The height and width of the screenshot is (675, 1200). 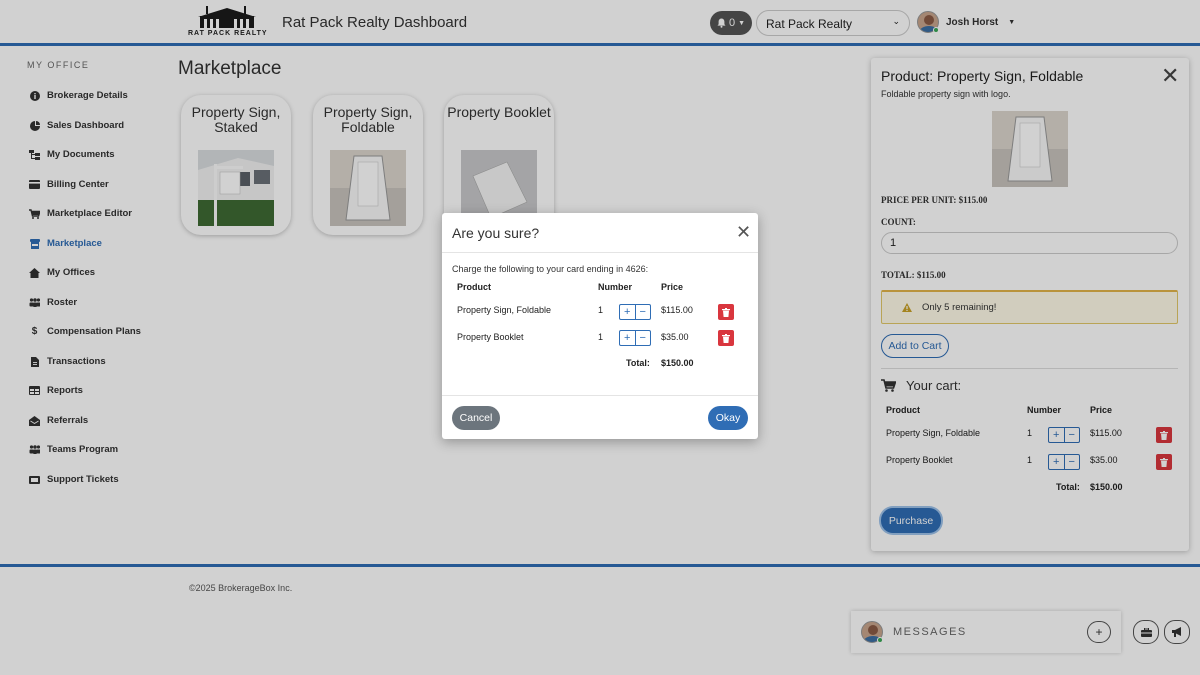 What do you see at coordinates (728, 418) in the screenshot?
I see `okay-button: Okay` at bounding box center [728, 418].